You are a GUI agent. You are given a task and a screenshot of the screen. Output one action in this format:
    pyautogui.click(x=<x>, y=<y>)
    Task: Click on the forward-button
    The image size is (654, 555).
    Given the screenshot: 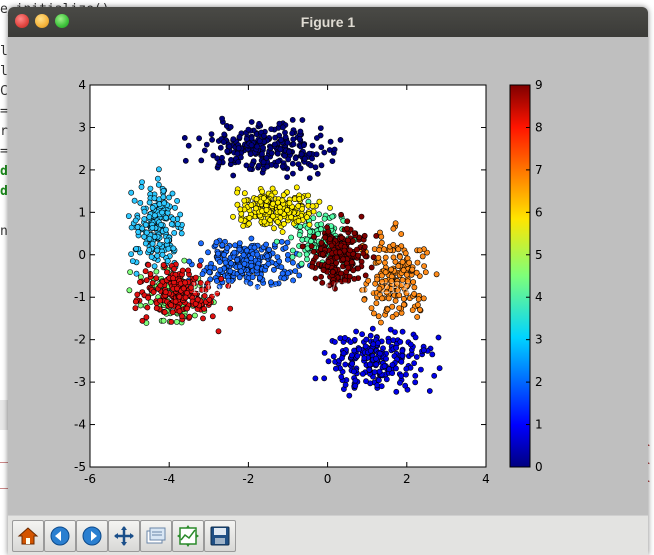 What is the action you would take?
    pyautogui.click(x=92, y=536)
    